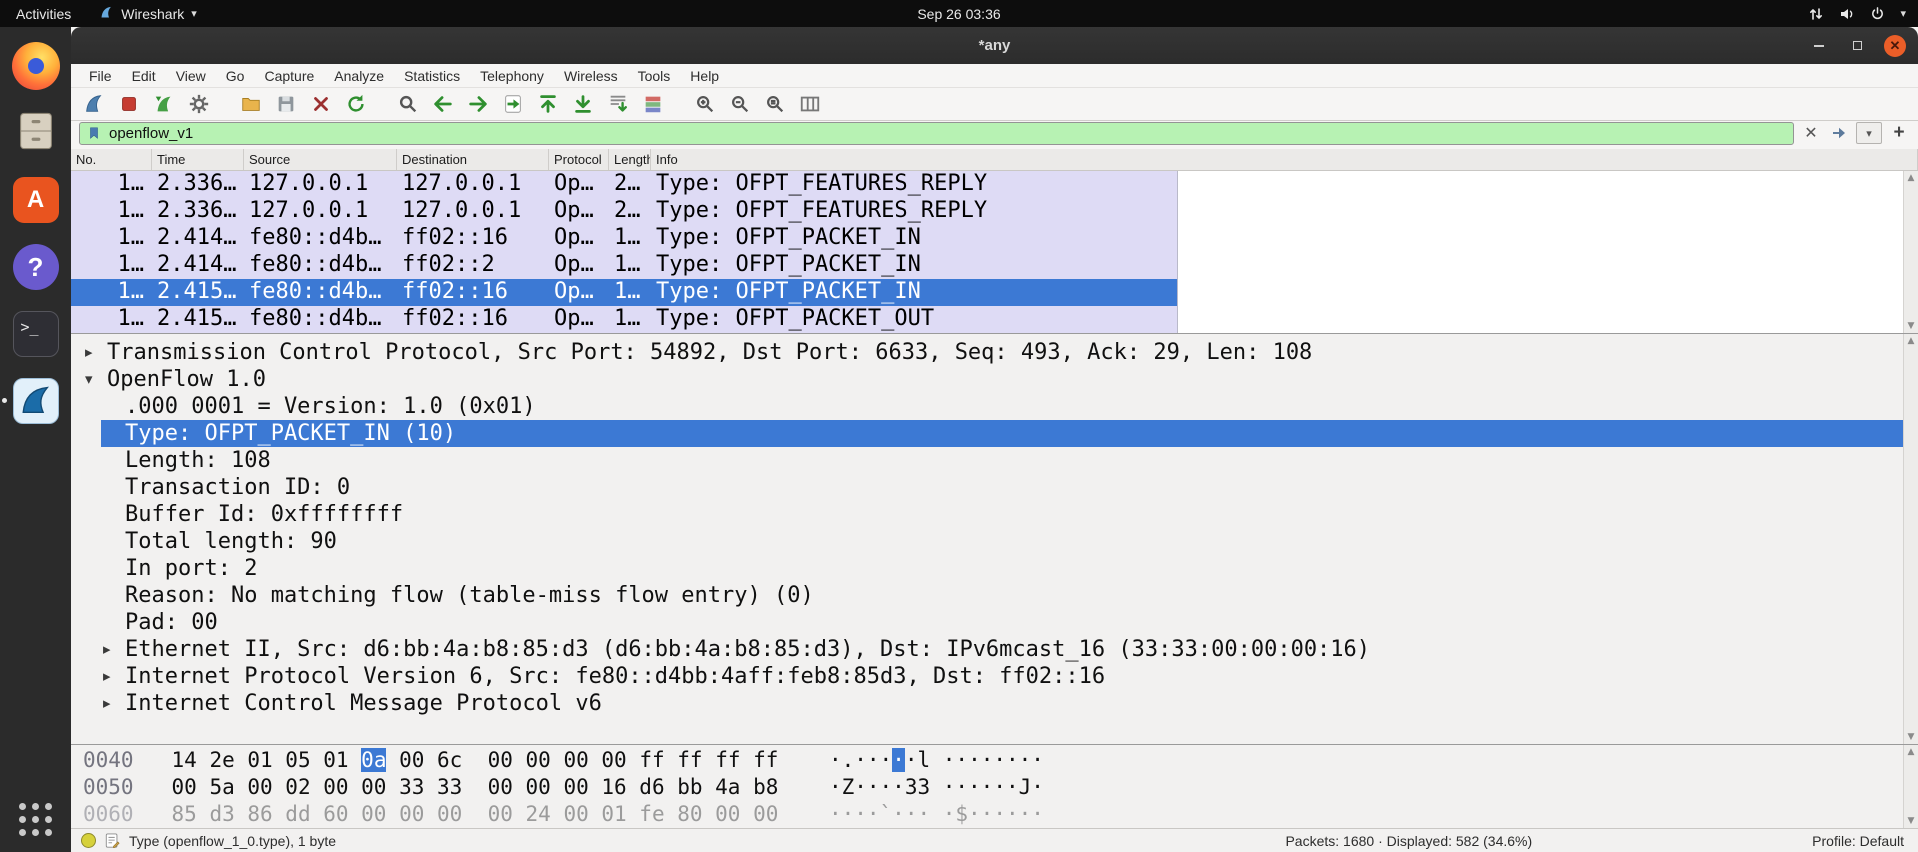 The width and height of the screenshot is (1918, 852). Describe the element at coordinates (987, 379) in the screenshot. I see `detail-line: ▾ OpenFlow 1.0` at that location.